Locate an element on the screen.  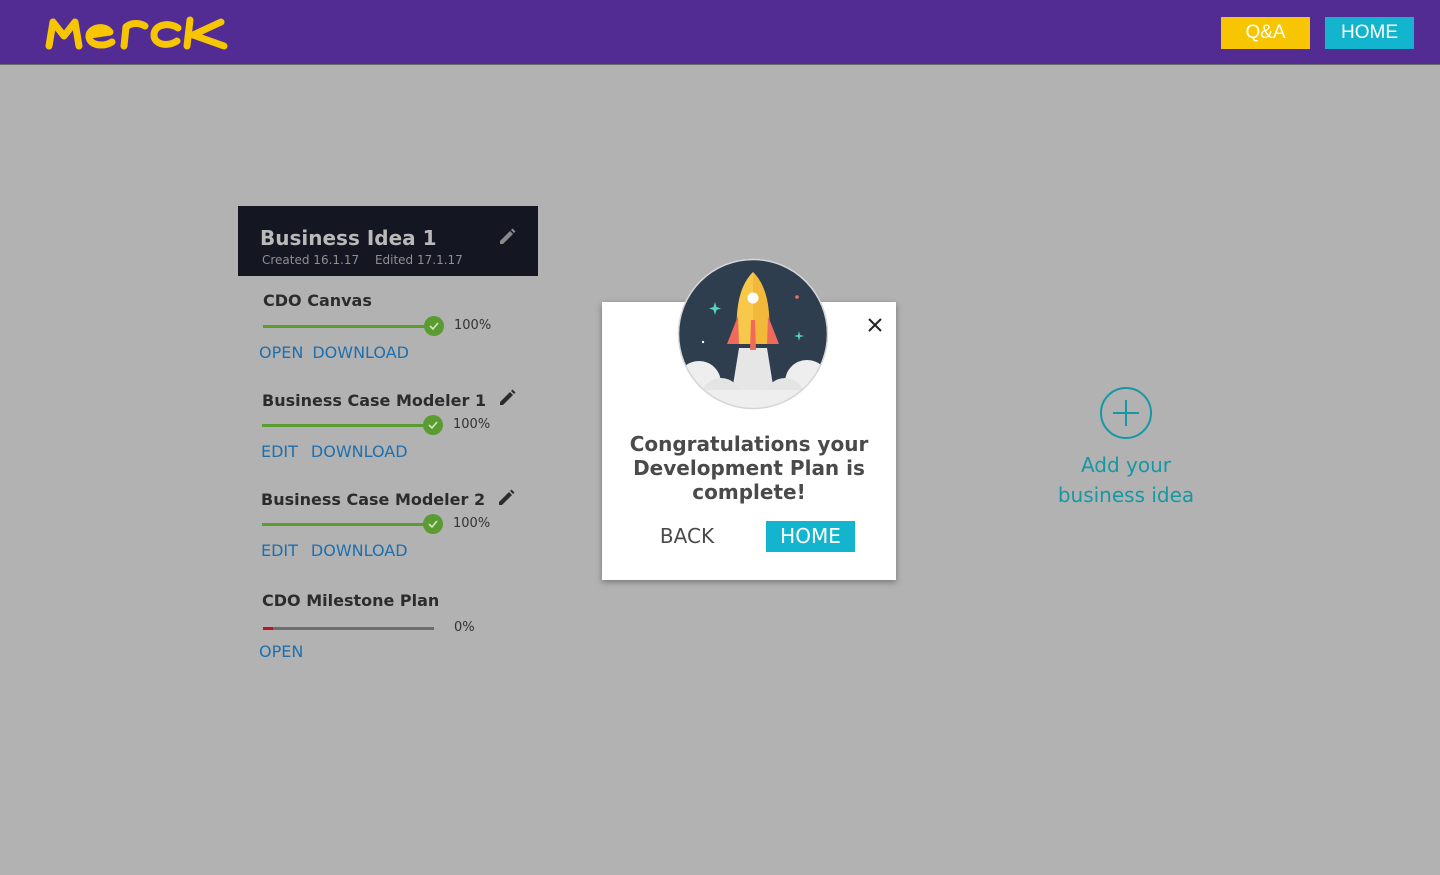
section-actions: OPEN DOWNLOAD is located at coordinates (334, 352).